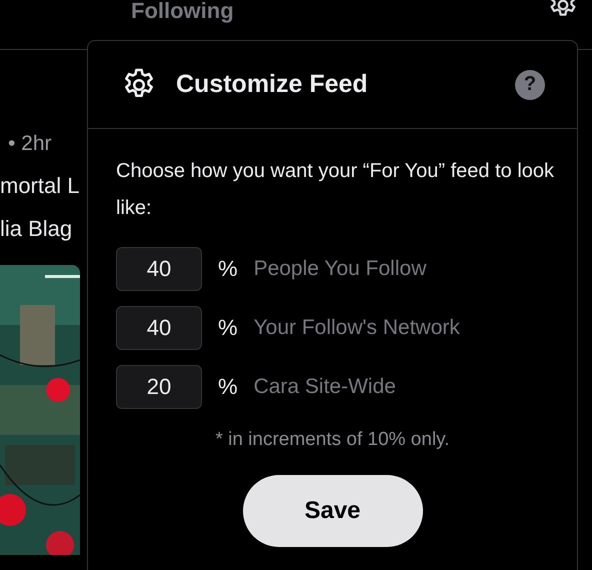 This screenshot has height=570, width=592. Describe the element at coordinates (182, 11) in the screenshot. I see `feed-tab: Following` at that location.